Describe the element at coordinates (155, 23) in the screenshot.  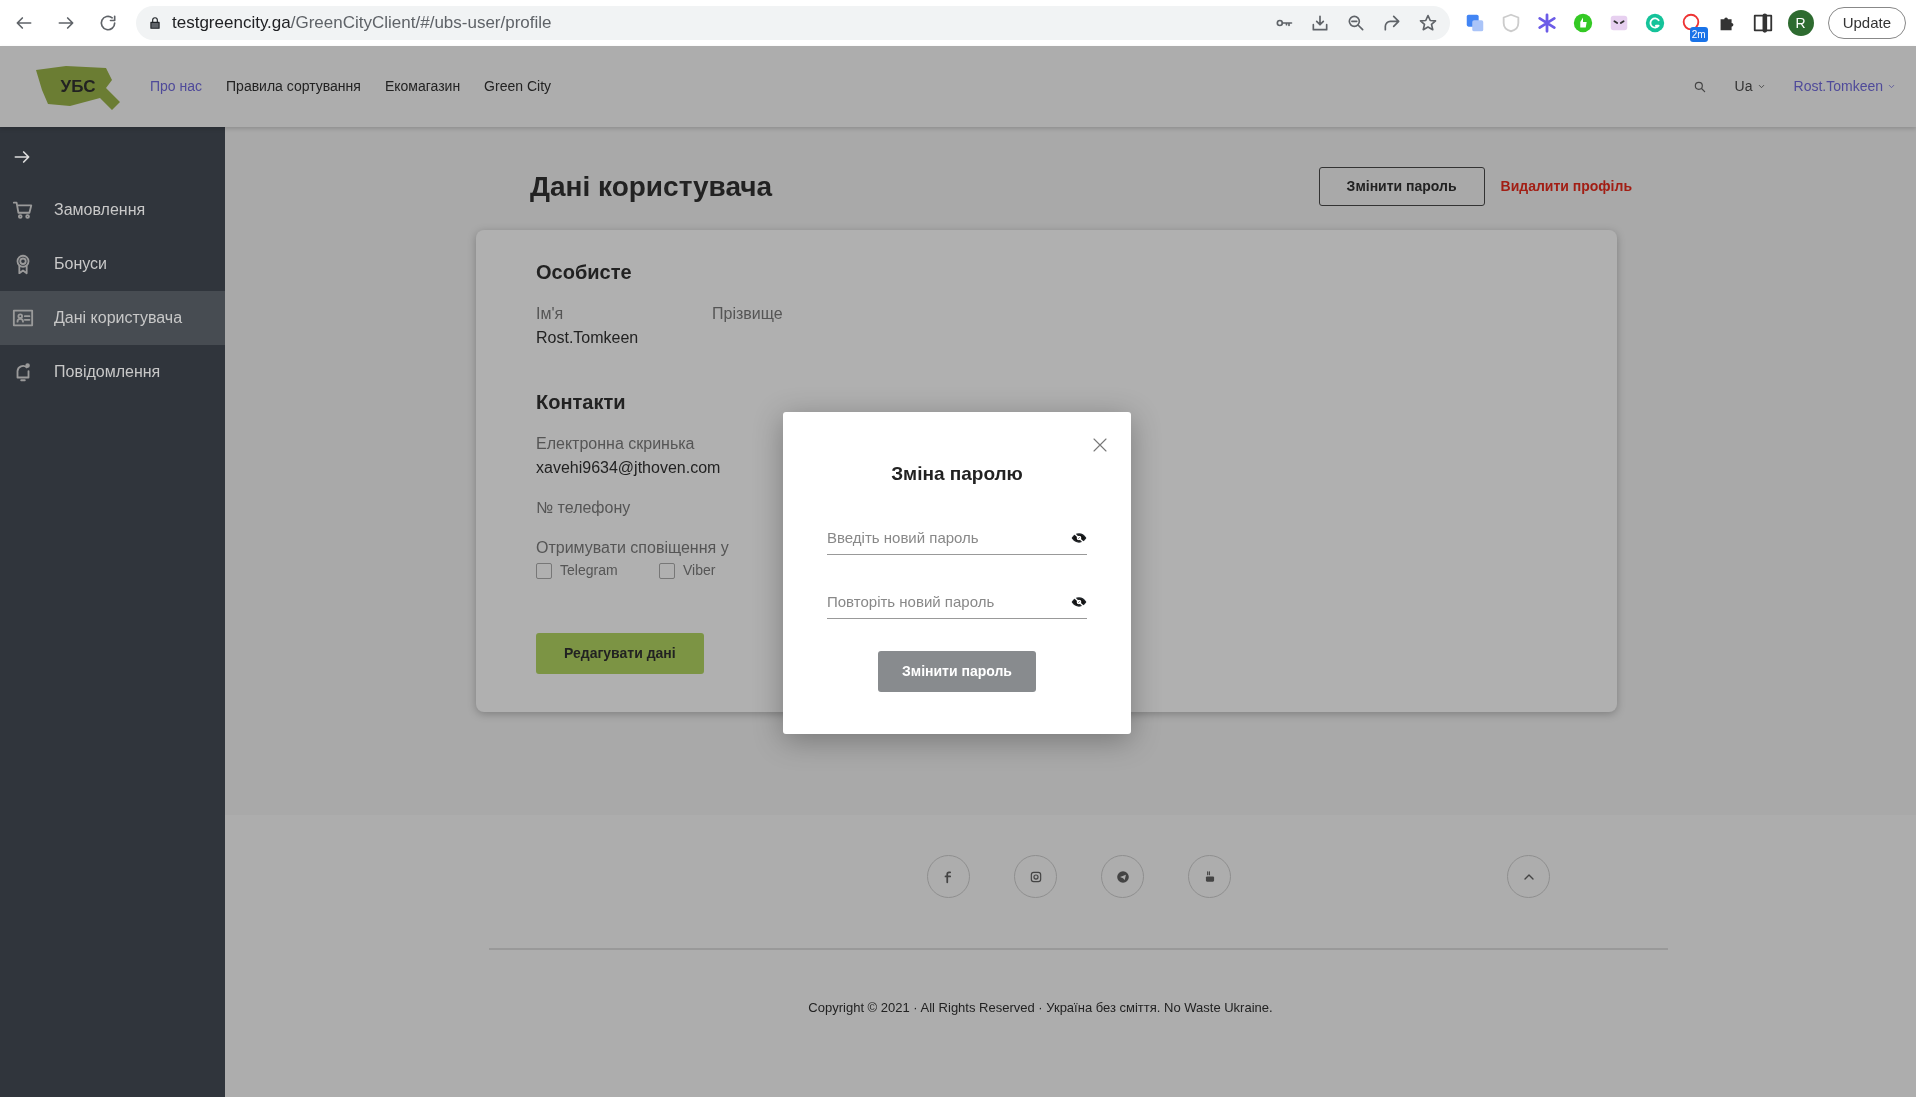
I see `lock-icon` at that location.